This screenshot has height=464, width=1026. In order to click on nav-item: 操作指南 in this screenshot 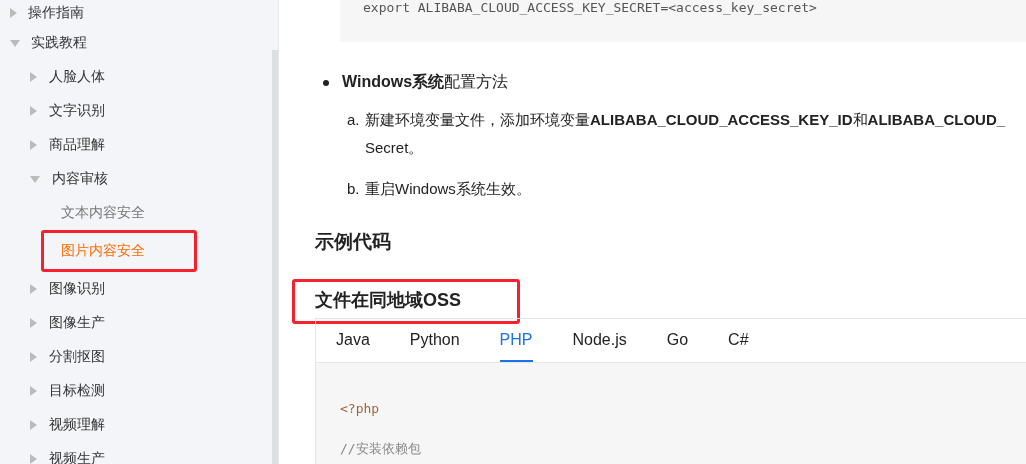, I will do `click(136, 13)`.